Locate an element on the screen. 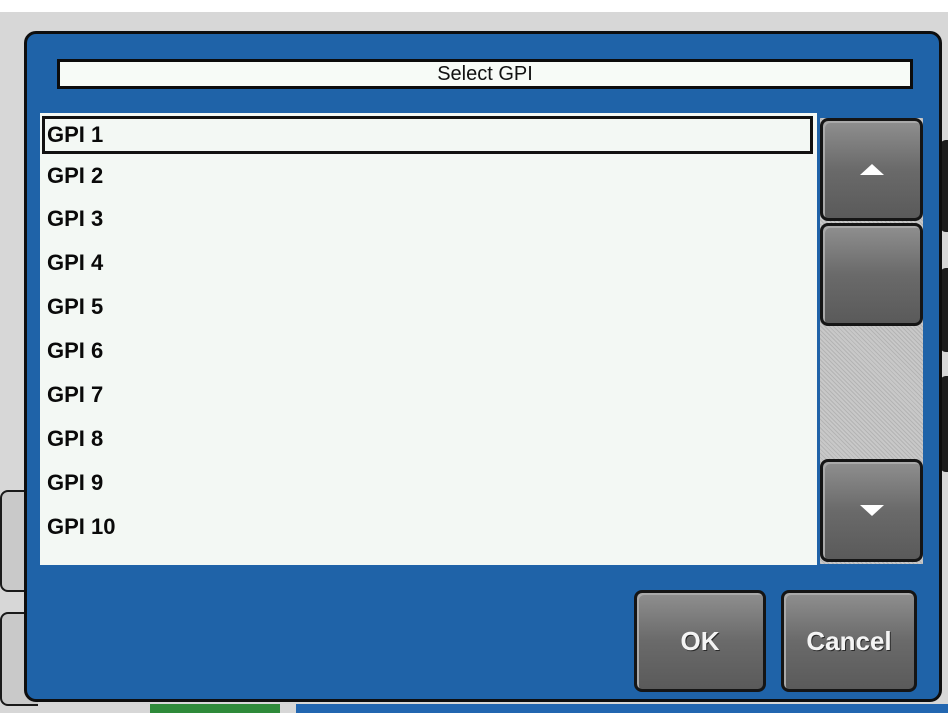 The image size is (948, 713). list-item: GPI 6 is located at coordinates (427, 351).